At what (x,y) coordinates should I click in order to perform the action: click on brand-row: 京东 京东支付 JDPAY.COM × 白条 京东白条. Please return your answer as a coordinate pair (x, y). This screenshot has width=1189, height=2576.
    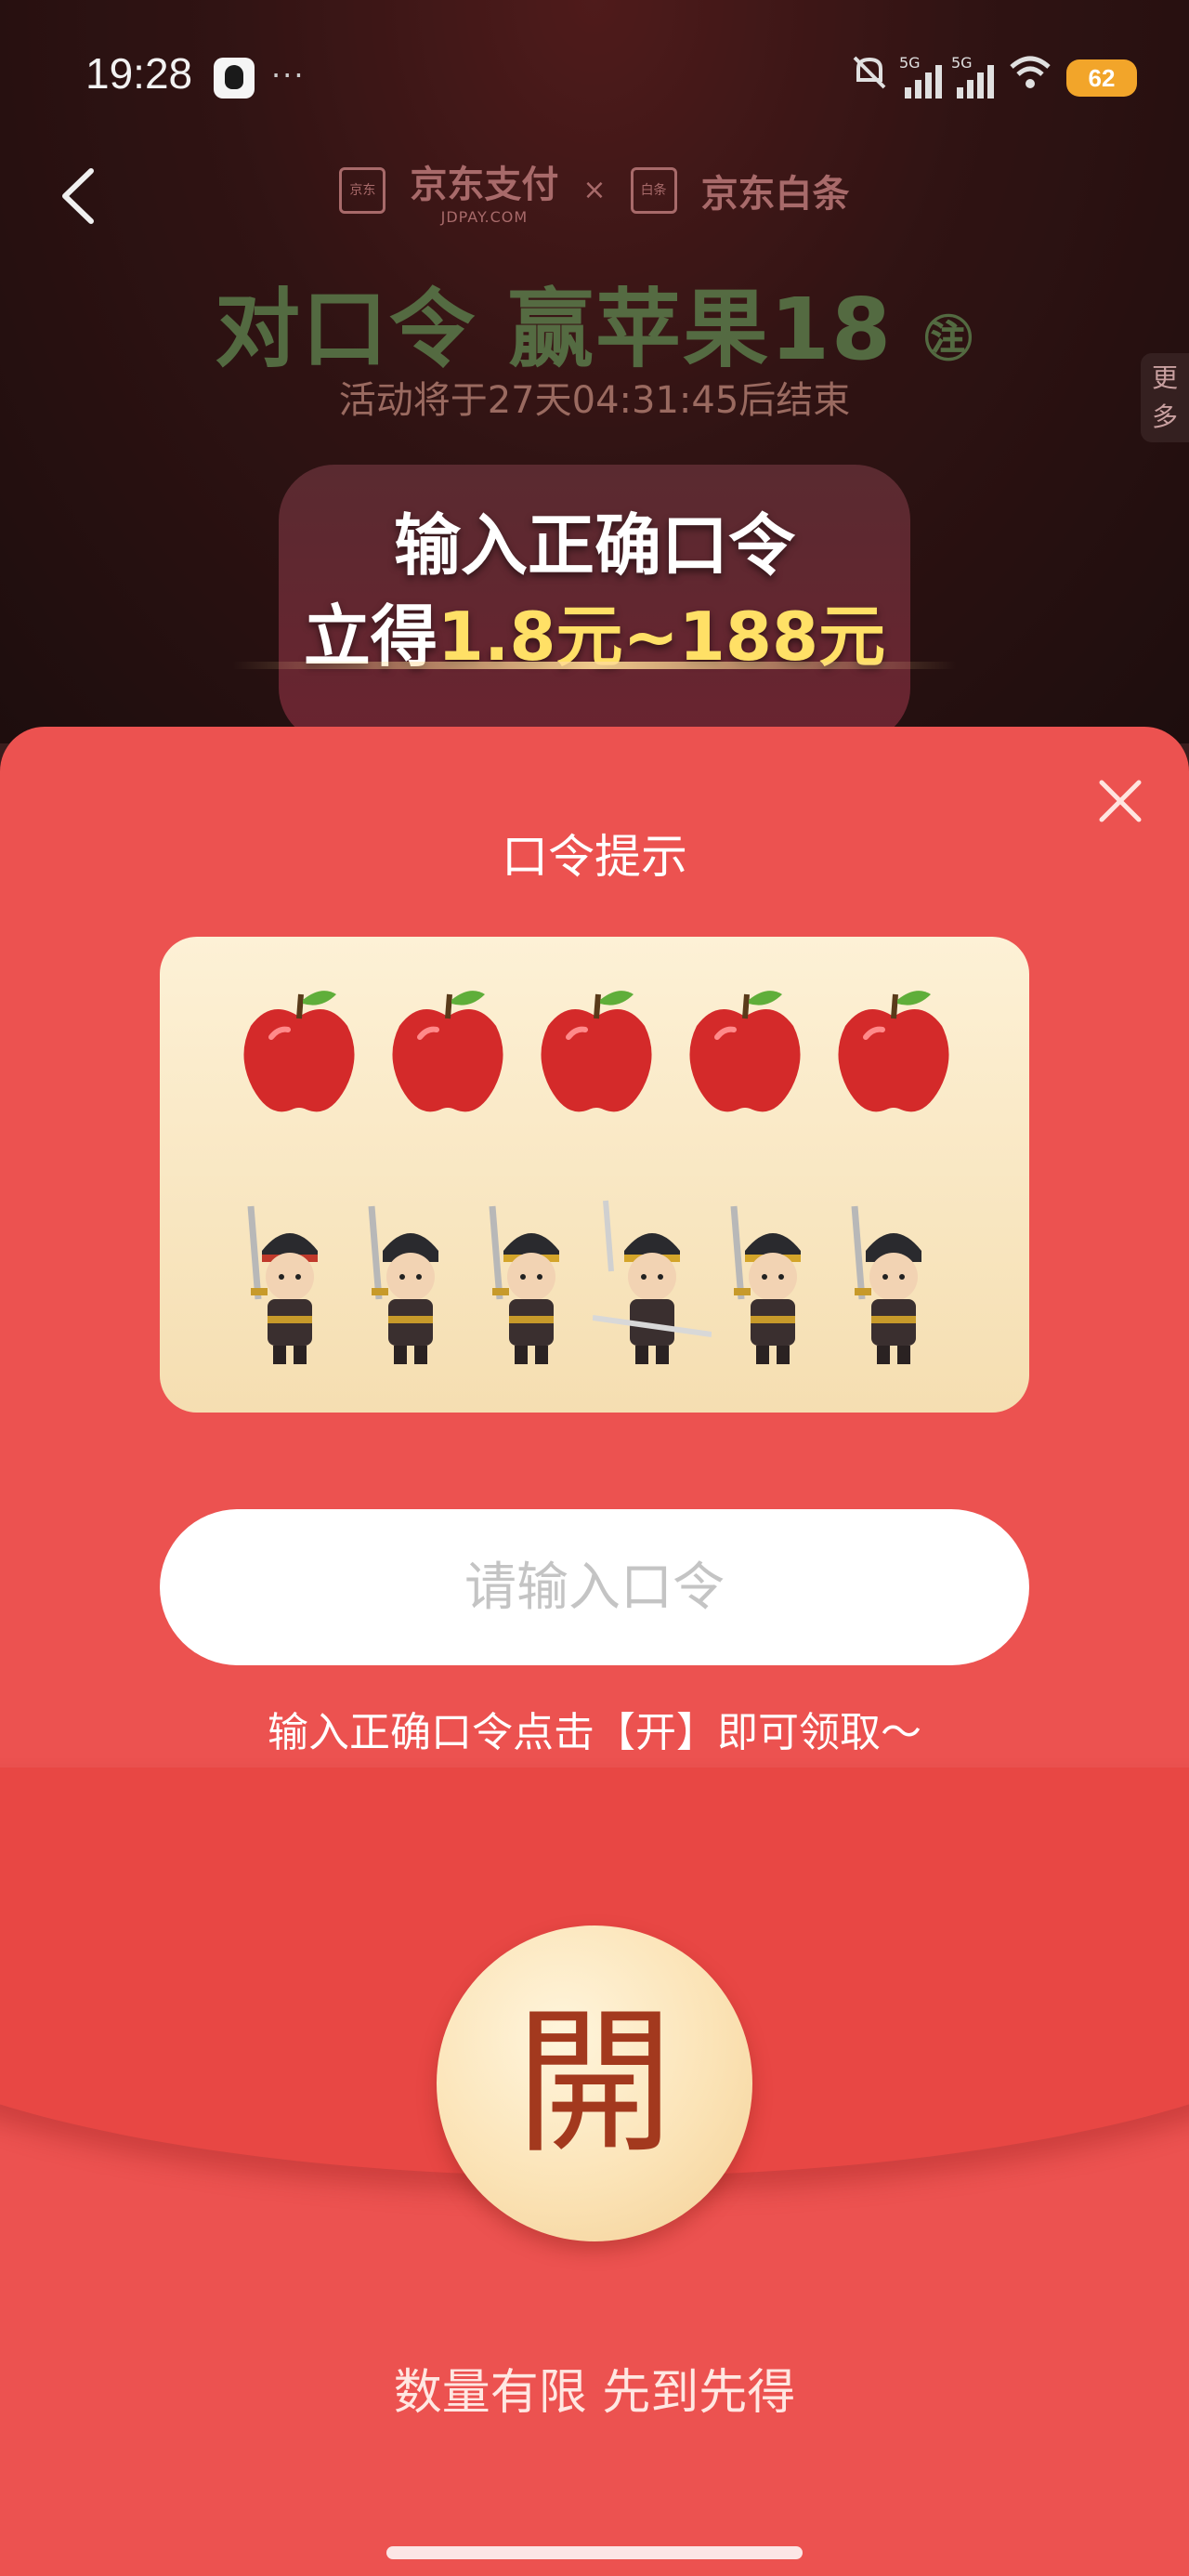
    Looking at the image, I should click on (594, 190).